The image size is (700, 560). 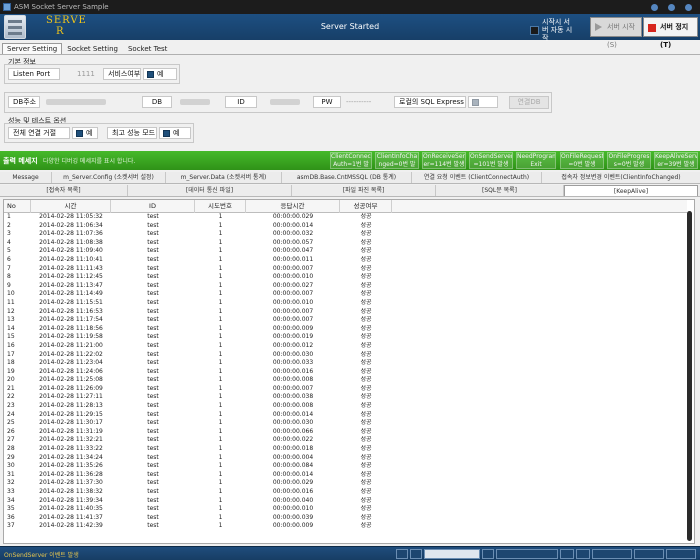 I want to click on table-row: 13 2014-02-28 11:17:54 test 1 00:00:00.007 성공, so click(x=345, y=320).